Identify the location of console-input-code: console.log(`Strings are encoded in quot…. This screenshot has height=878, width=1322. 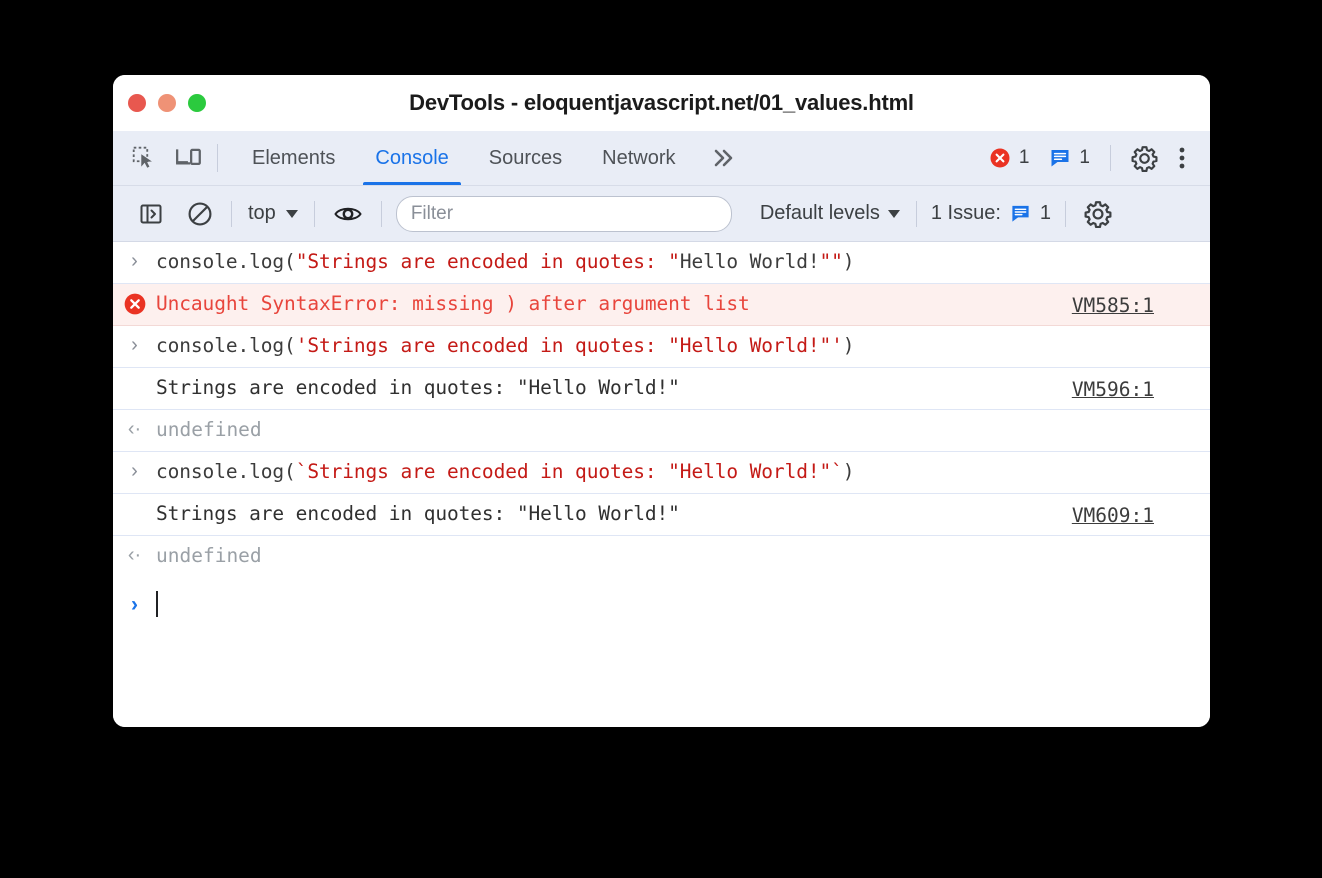
(505, 472).